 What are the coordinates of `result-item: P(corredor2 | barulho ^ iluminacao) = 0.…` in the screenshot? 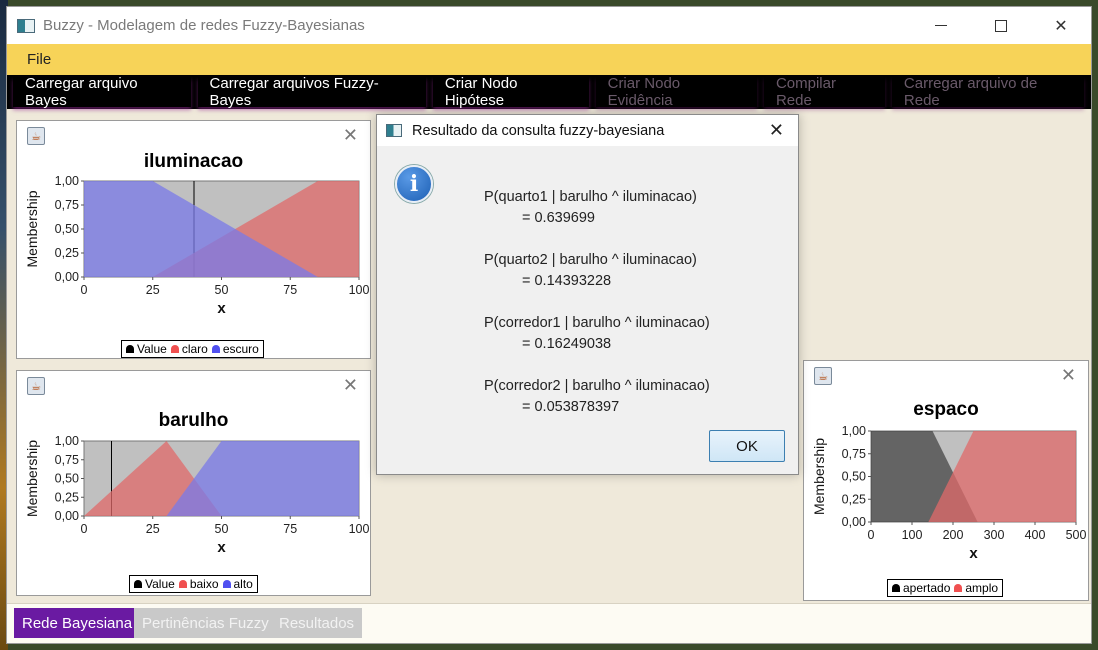 It's located at (597, 397).